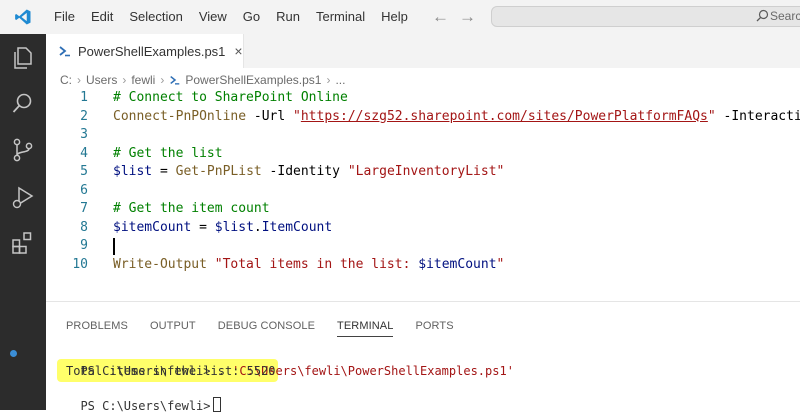 This screenshot has width=800, height=415. Describe the element at coordinates (173, 328) in the screenshot. I see `panel-tab-output: OUTPUT` at that location.